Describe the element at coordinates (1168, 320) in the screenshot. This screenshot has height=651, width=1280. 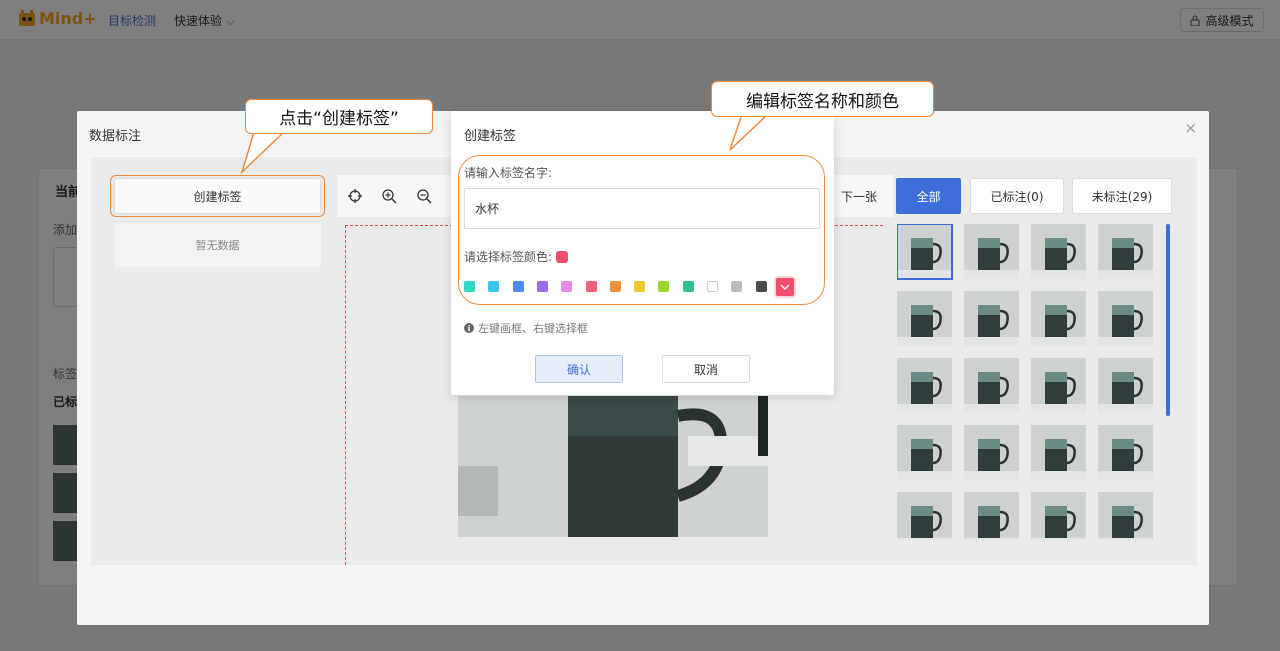
I see `thumbnail-scrollbar` at that location.